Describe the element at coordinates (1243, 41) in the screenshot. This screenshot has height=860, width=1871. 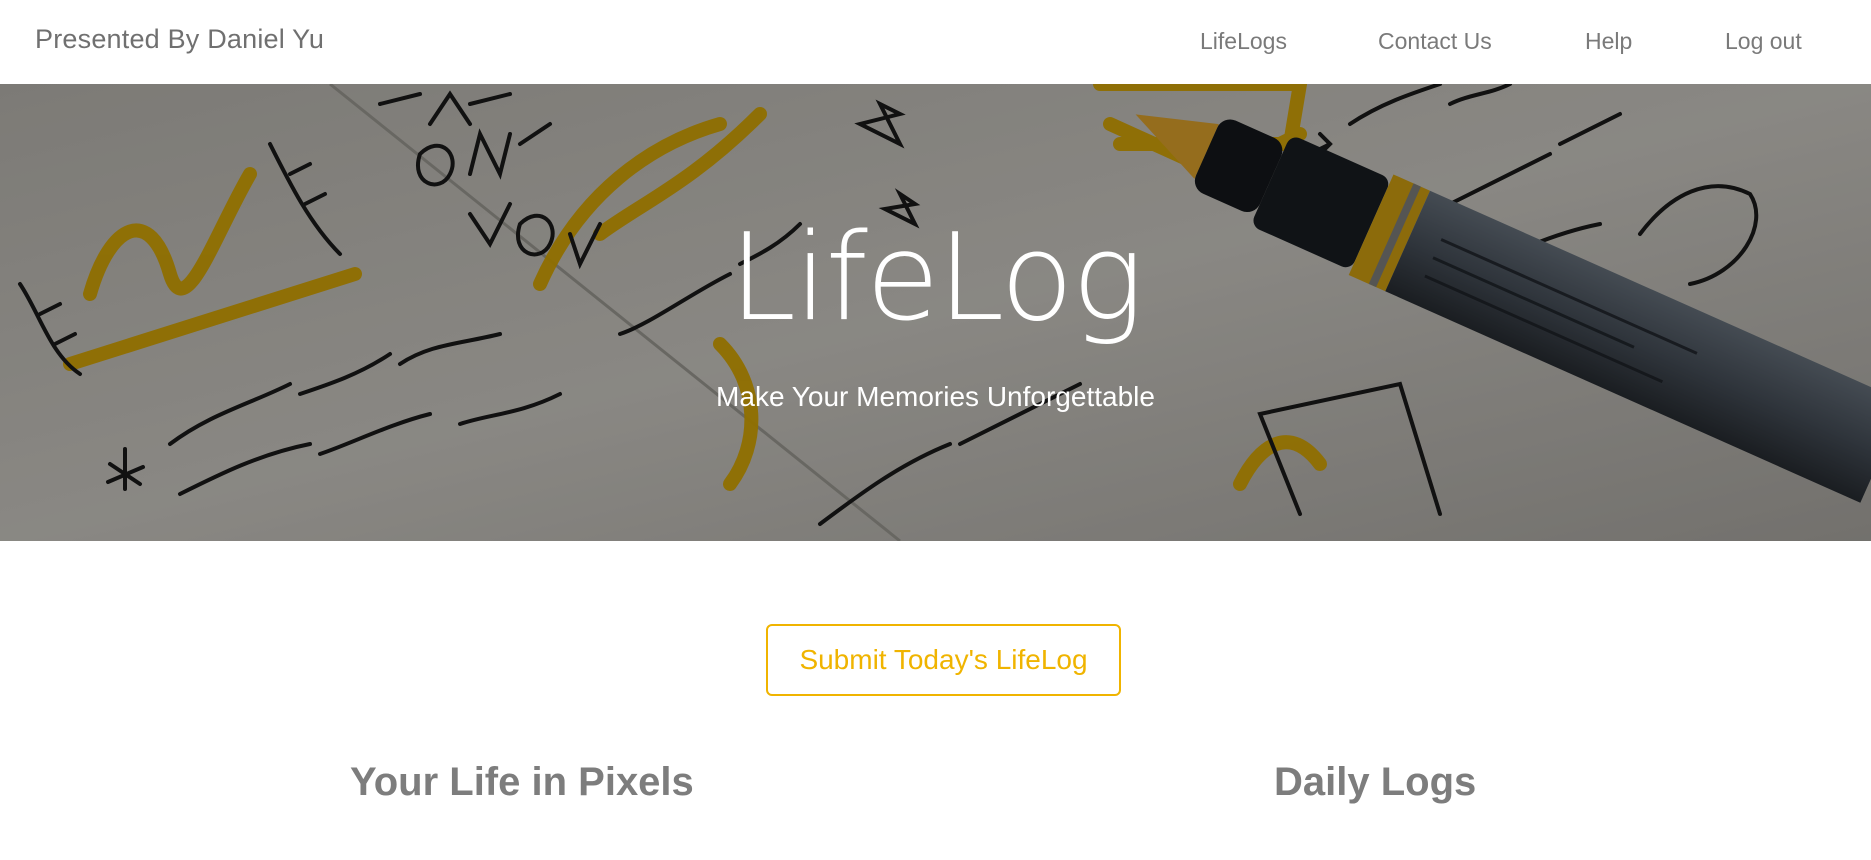
I see `nav-link-lifelogs: LifeLogs` at that location.